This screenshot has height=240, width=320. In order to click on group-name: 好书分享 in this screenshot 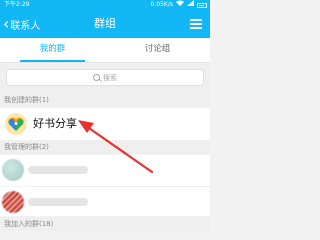, I will do `click(55, 123)`.